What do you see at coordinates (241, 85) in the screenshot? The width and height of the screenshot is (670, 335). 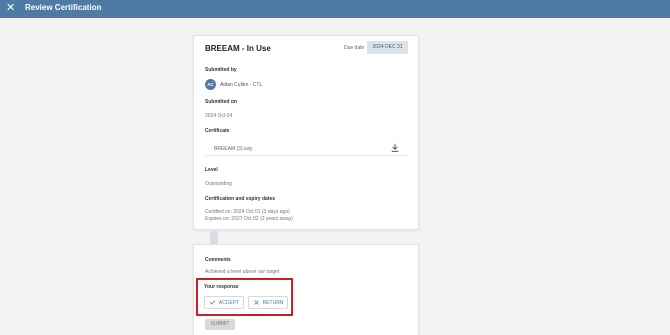 I see `submitter-name: Aidan Cullen - CTL` at bounding box center [241, 85].